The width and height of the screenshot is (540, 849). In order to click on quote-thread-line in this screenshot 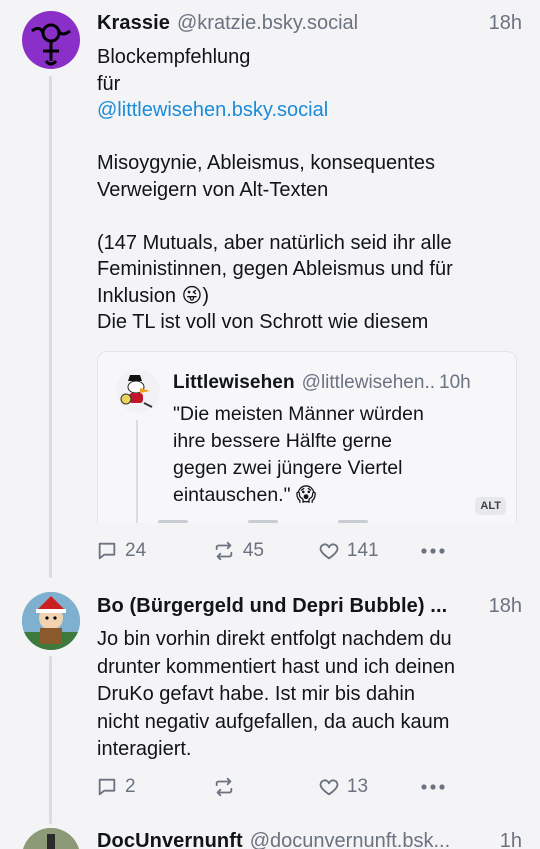, I will do `click(137, 471)`.